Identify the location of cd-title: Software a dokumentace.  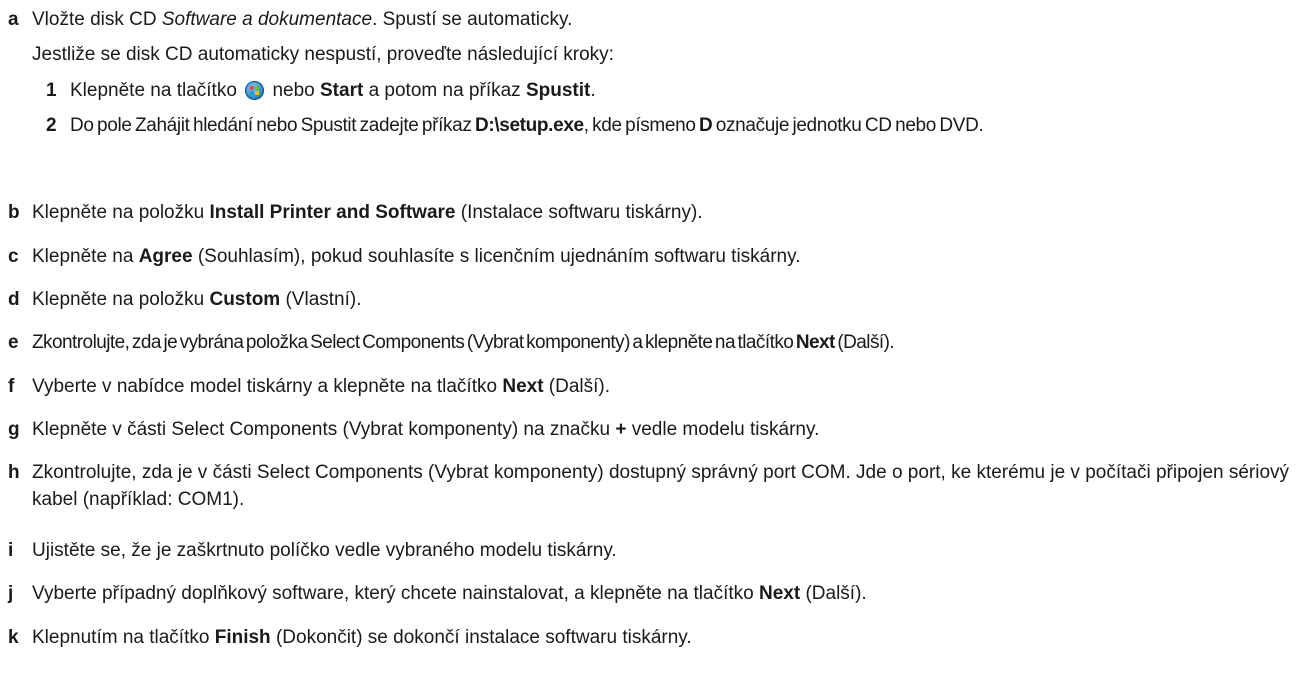
(267, 19).